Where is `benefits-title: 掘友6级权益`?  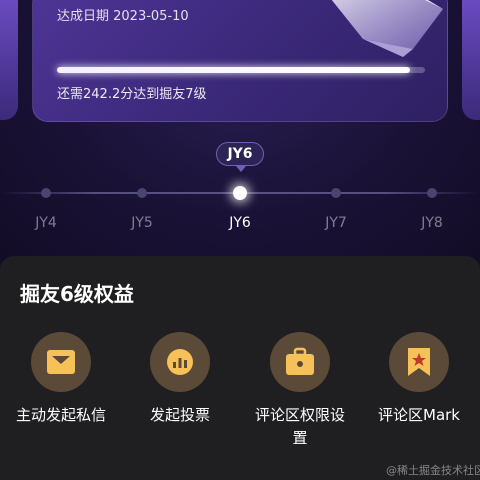
benefits-title: 掘友6级权益 is located at coordinates (77, 294).